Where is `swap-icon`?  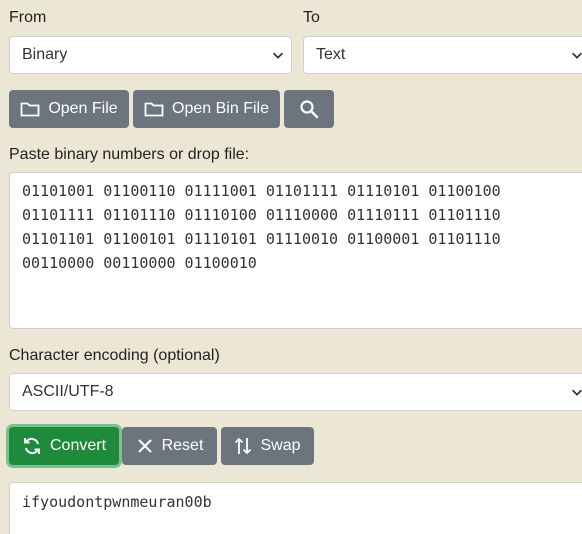 swap-icon is located at coordinates (243, 446).